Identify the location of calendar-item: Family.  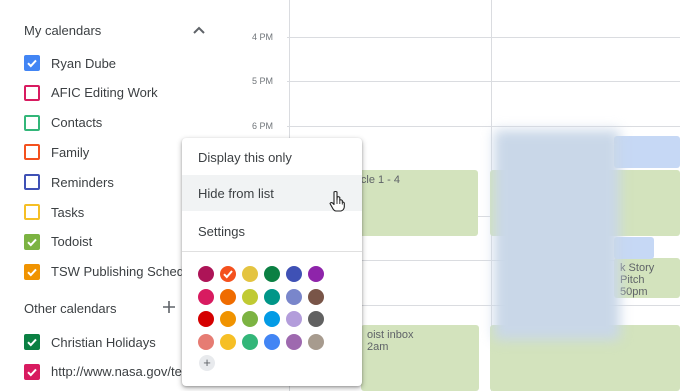
(56, 152).